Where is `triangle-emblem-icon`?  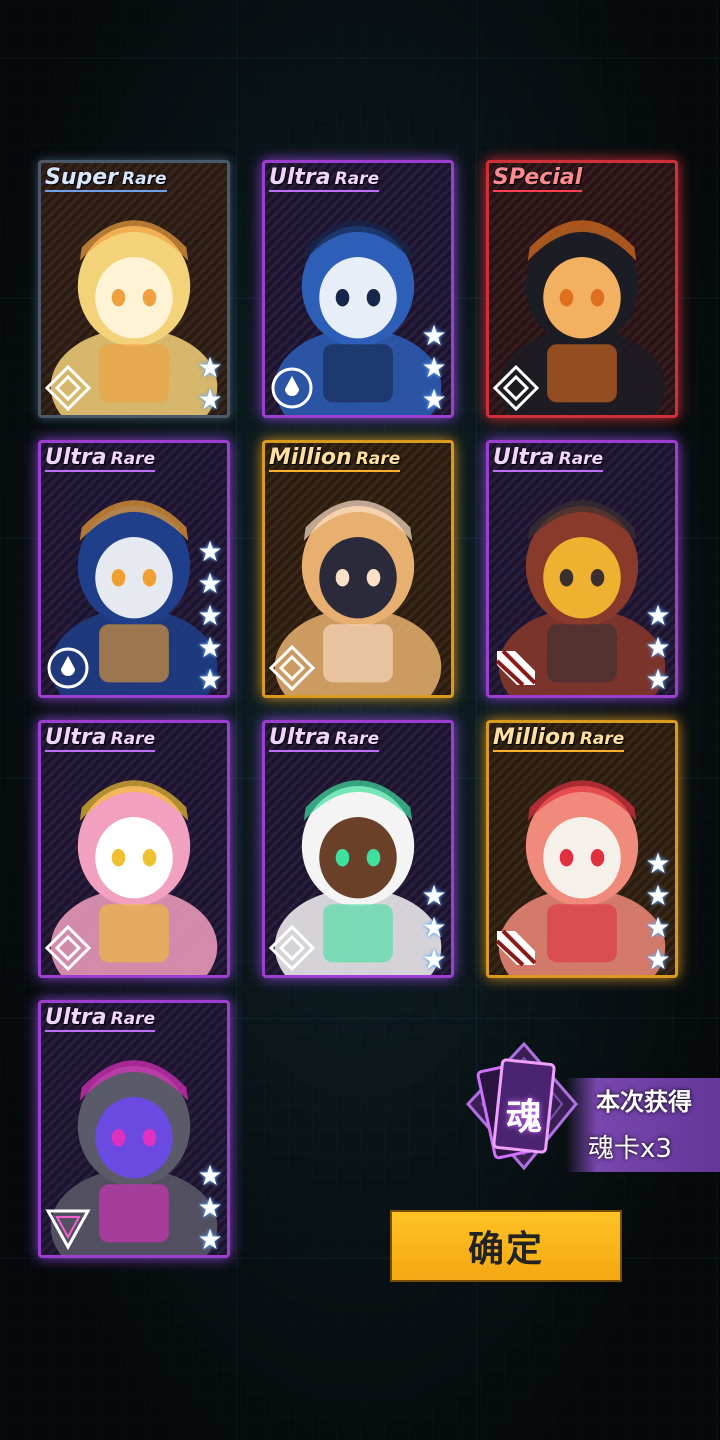
triangle-emblem-icon is located at coordinates (68, 1230).